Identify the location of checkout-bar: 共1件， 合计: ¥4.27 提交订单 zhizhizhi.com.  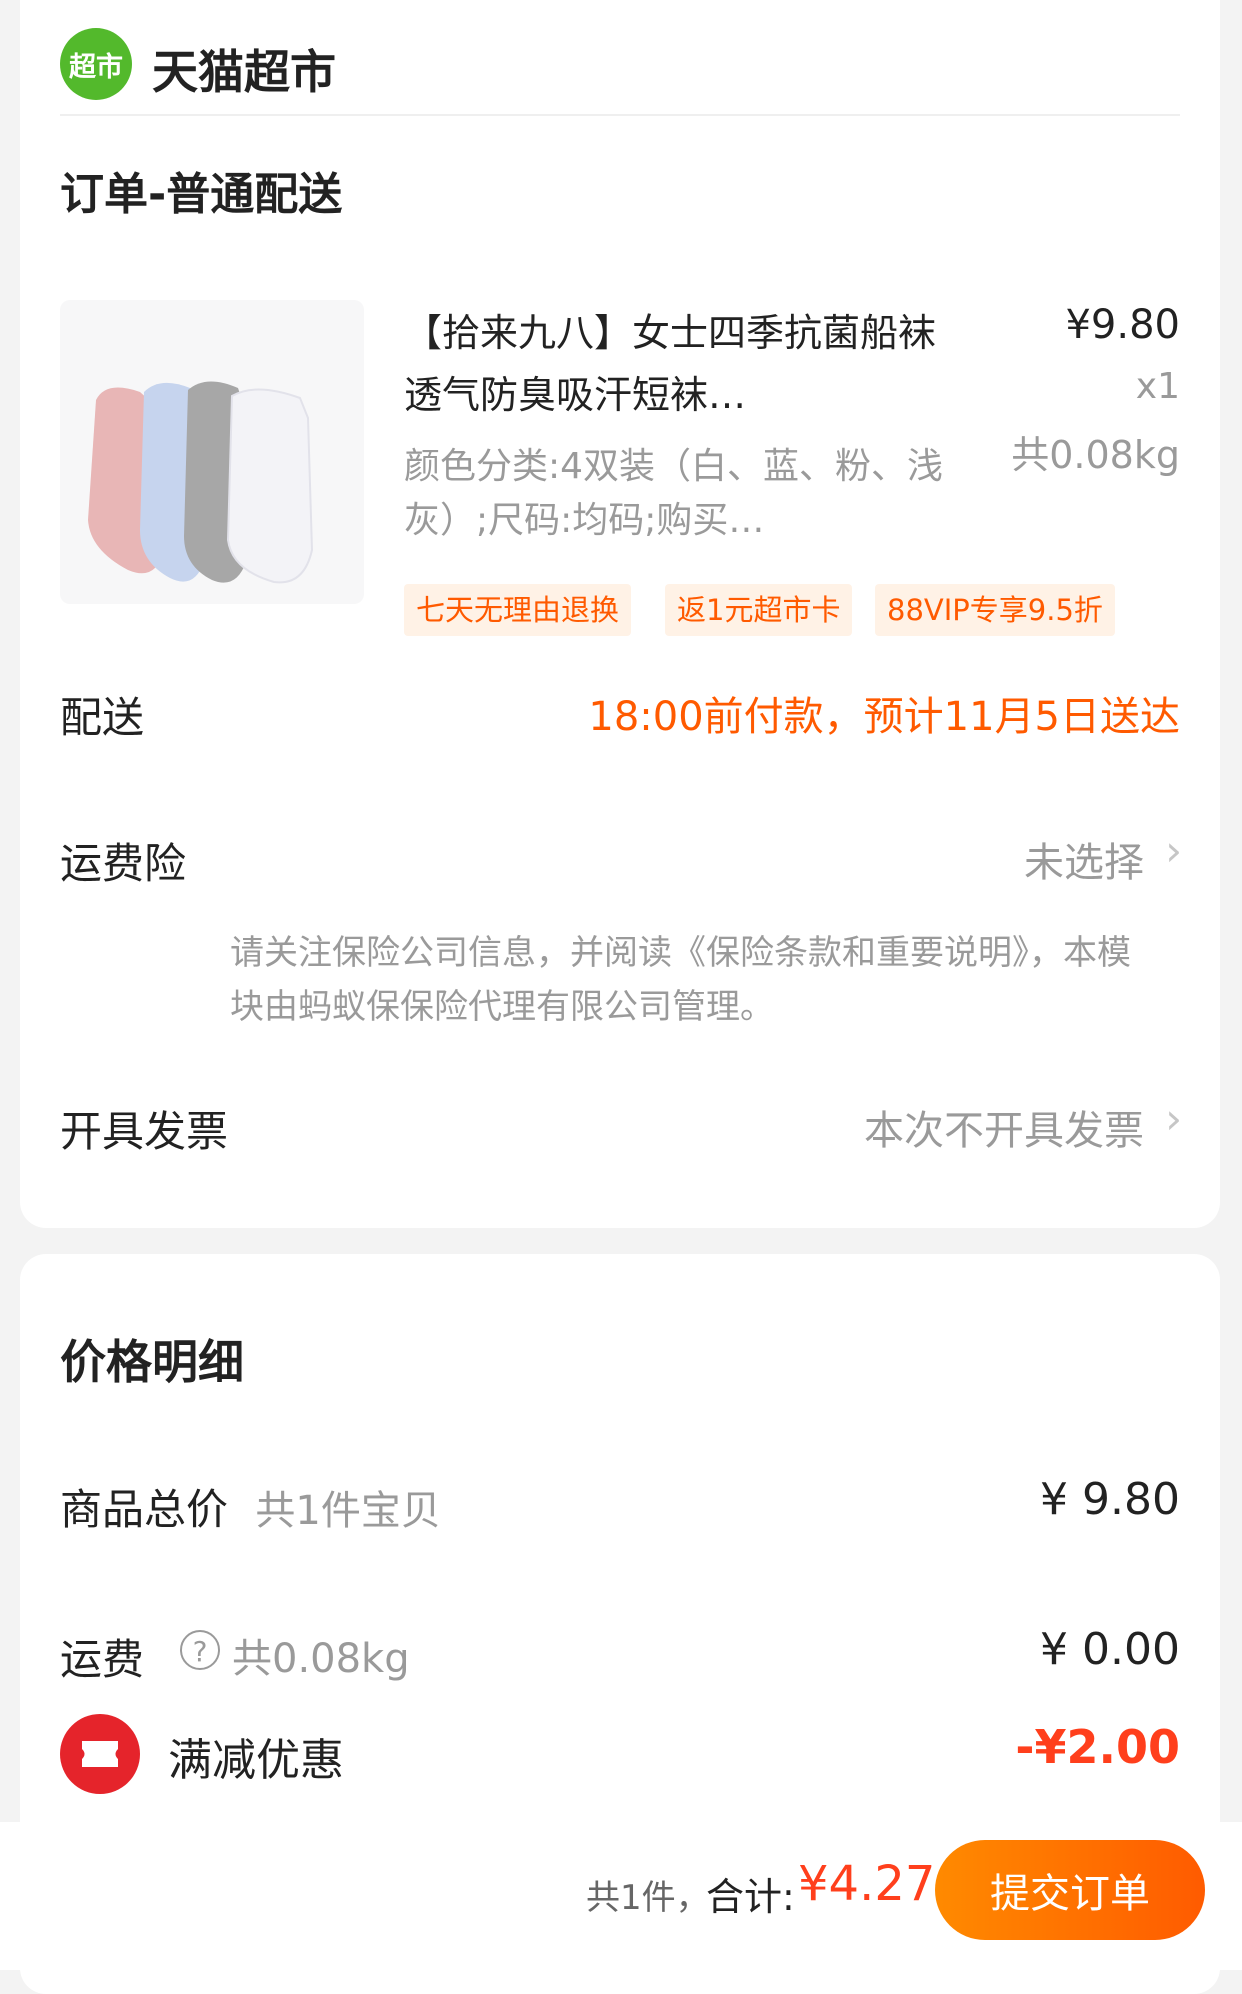
(621, 1896).